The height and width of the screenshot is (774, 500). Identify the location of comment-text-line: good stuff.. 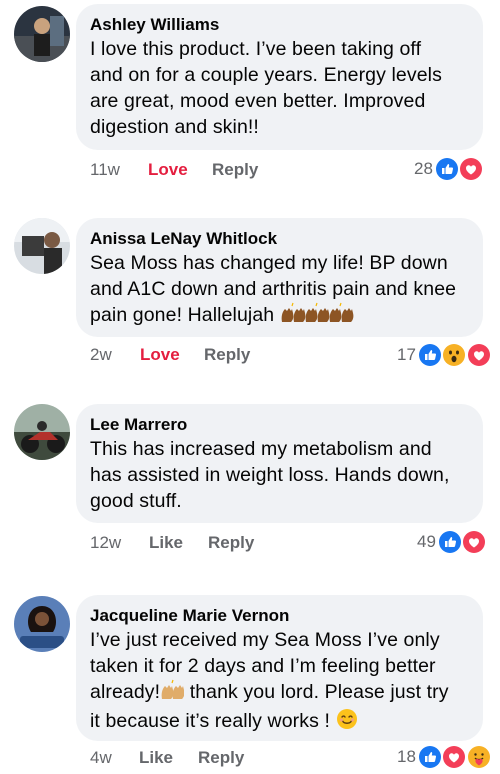
(136, 501).